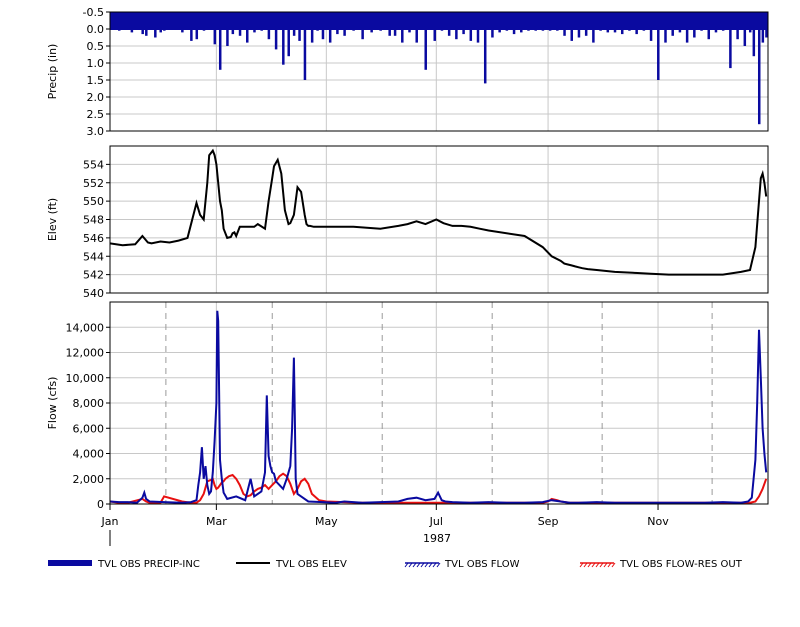  What do you see at coordinates (93, 275) in the screenshot?
I see `ytick-label-elev: 542` at bounding box center [93, 275].